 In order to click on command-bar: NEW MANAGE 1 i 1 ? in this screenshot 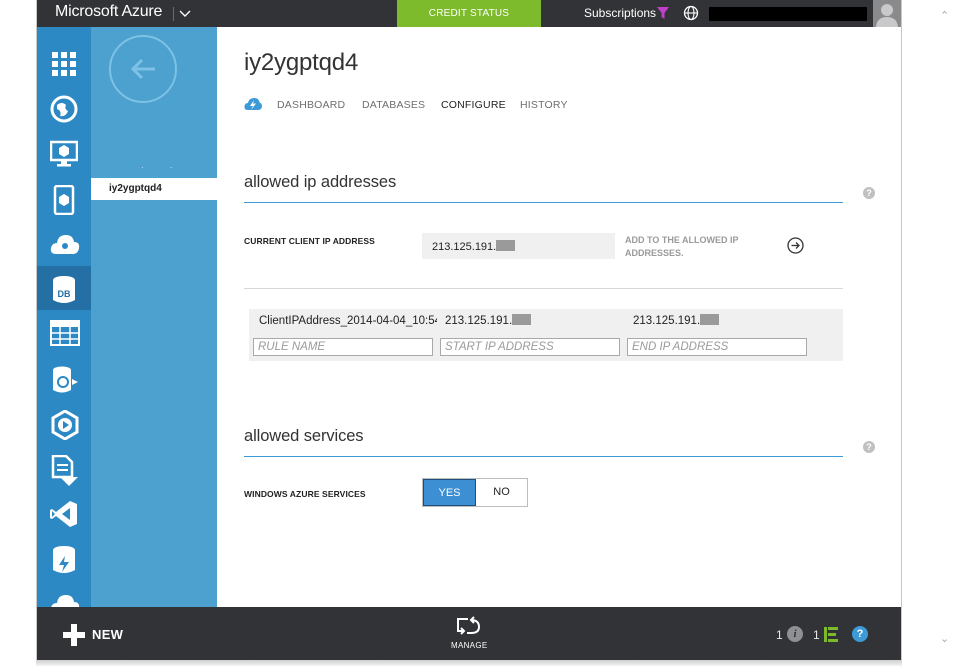, I will do `click(469, 633)`.